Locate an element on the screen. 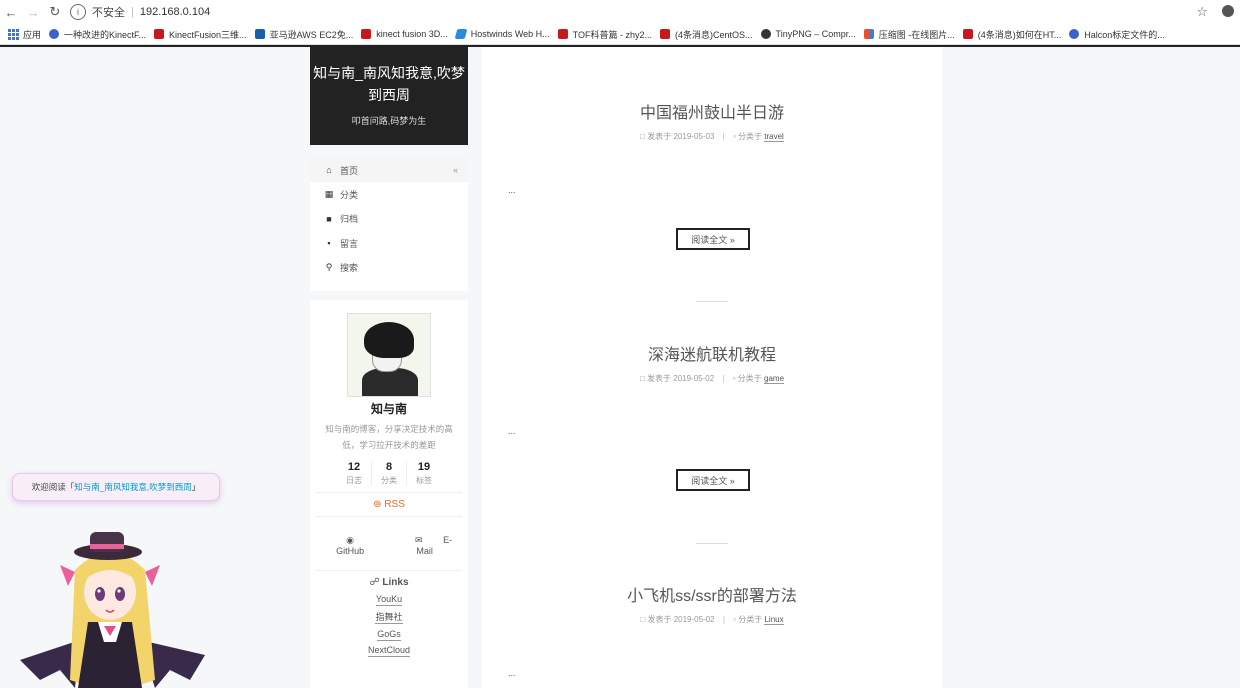  archive-icon: ■ is located at coordinates (329, 218).